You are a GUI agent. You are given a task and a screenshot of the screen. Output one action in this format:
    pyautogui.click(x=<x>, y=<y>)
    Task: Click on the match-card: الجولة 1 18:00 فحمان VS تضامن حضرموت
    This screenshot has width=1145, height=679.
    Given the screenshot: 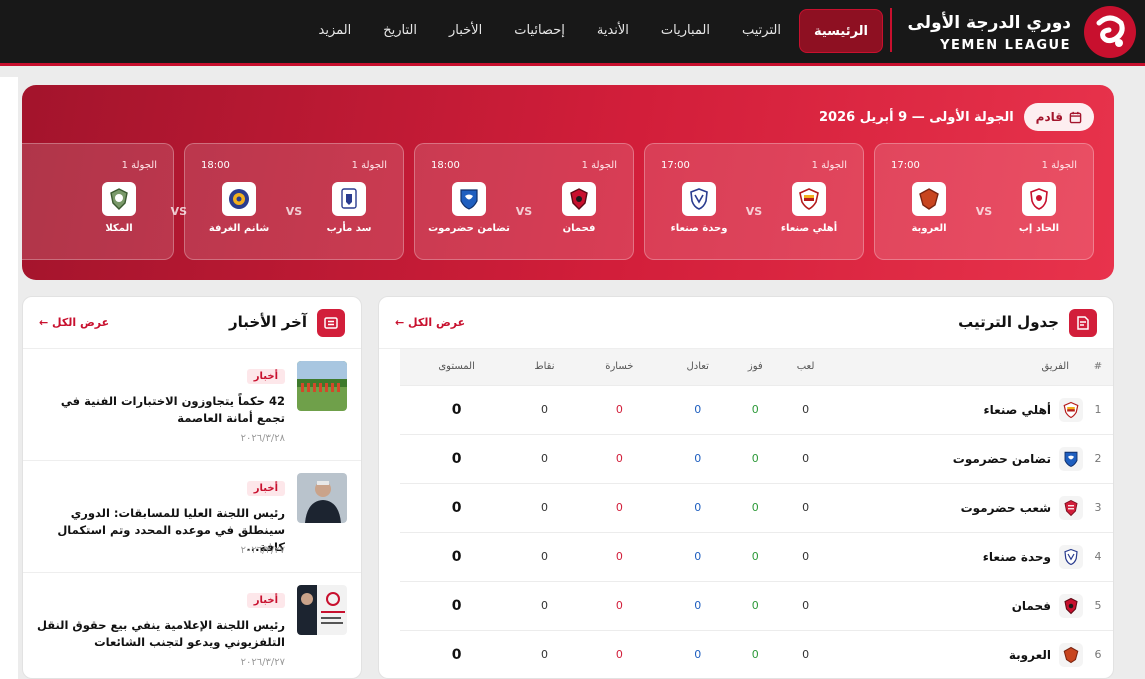 What is the action you would take?
    pyautogui.click(x=524, y=201)
    